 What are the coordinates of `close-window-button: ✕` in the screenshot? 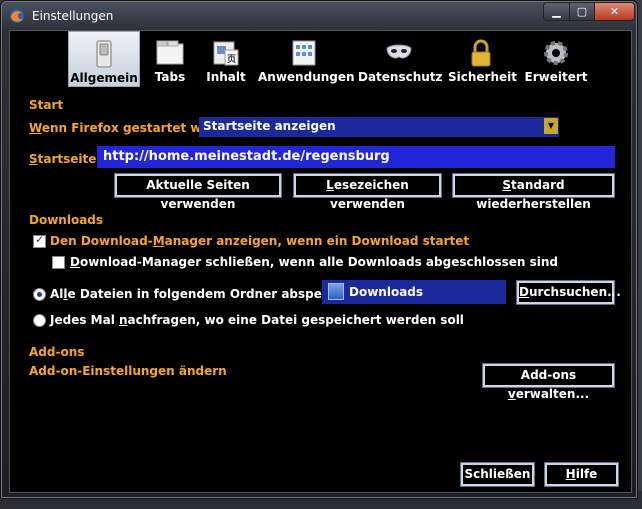 It's located at (614, 11).